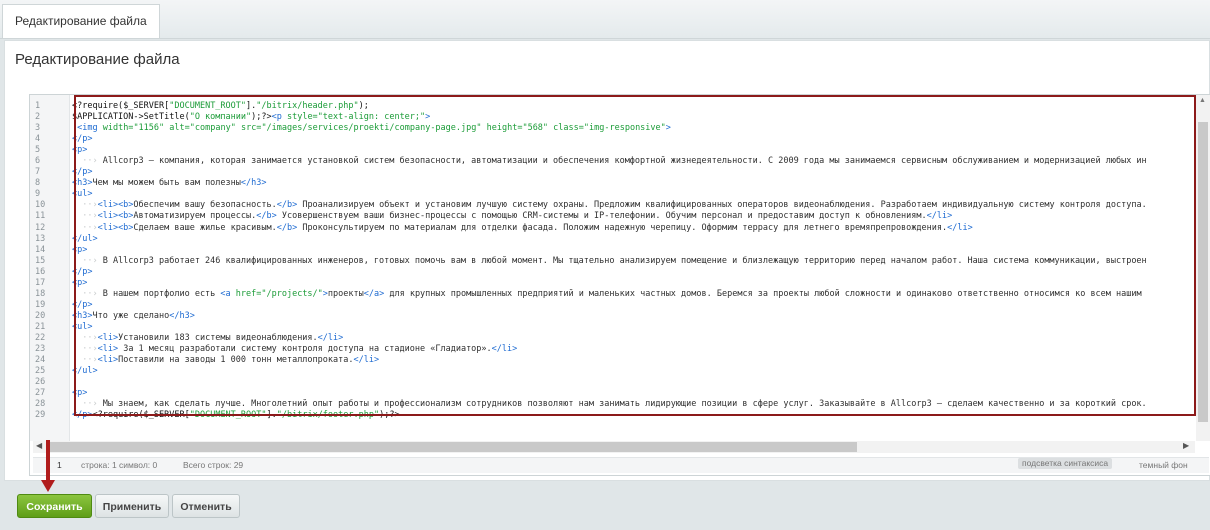 The height and width of the screenshot is (530, 1210). Describe the element at coordinates (40, 293) in the screenshot. I see `line-number: 18` at that location.